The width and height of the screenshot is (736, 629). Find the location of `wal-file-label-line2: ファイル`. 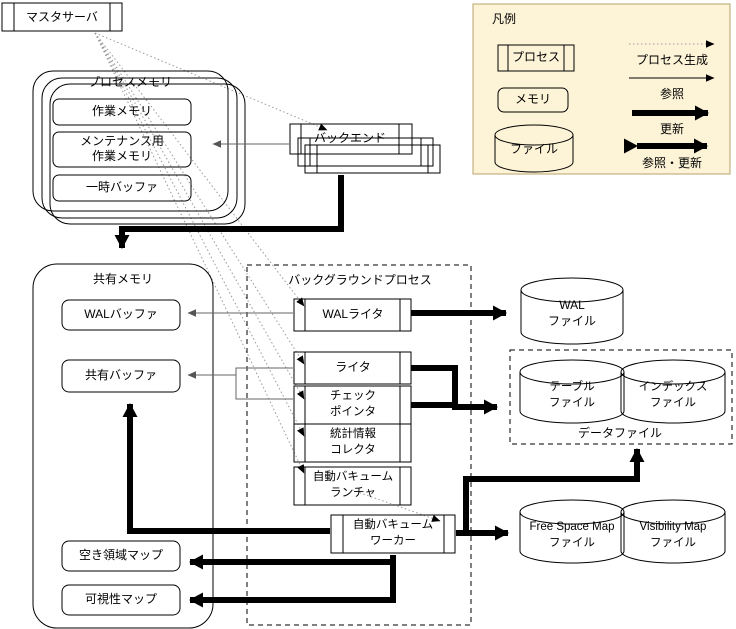

wal-file-label-line2: ファイル is located at coordinates (572, 321).